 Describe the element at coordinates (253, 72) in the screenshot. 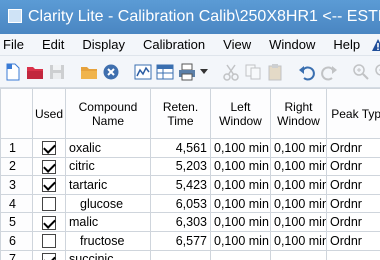

I see `copy-icon` at that location.